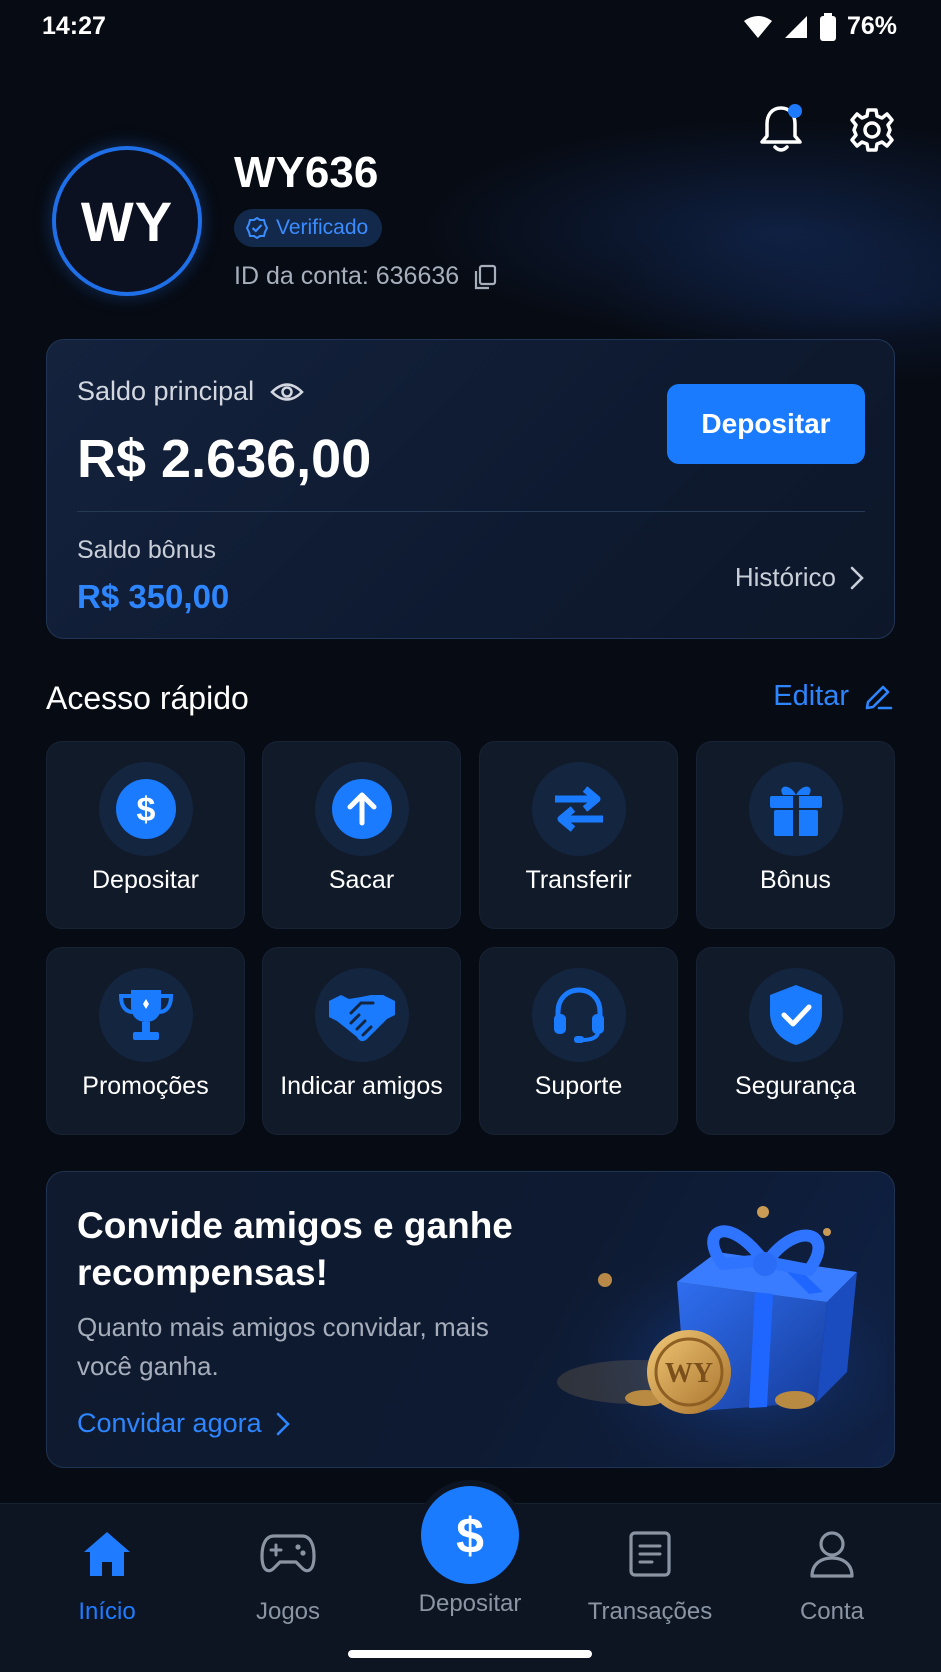  What do you see at coordinates (827, 26) in the screenshot?
I see `battery-icon` at bounding box center [827, 26].